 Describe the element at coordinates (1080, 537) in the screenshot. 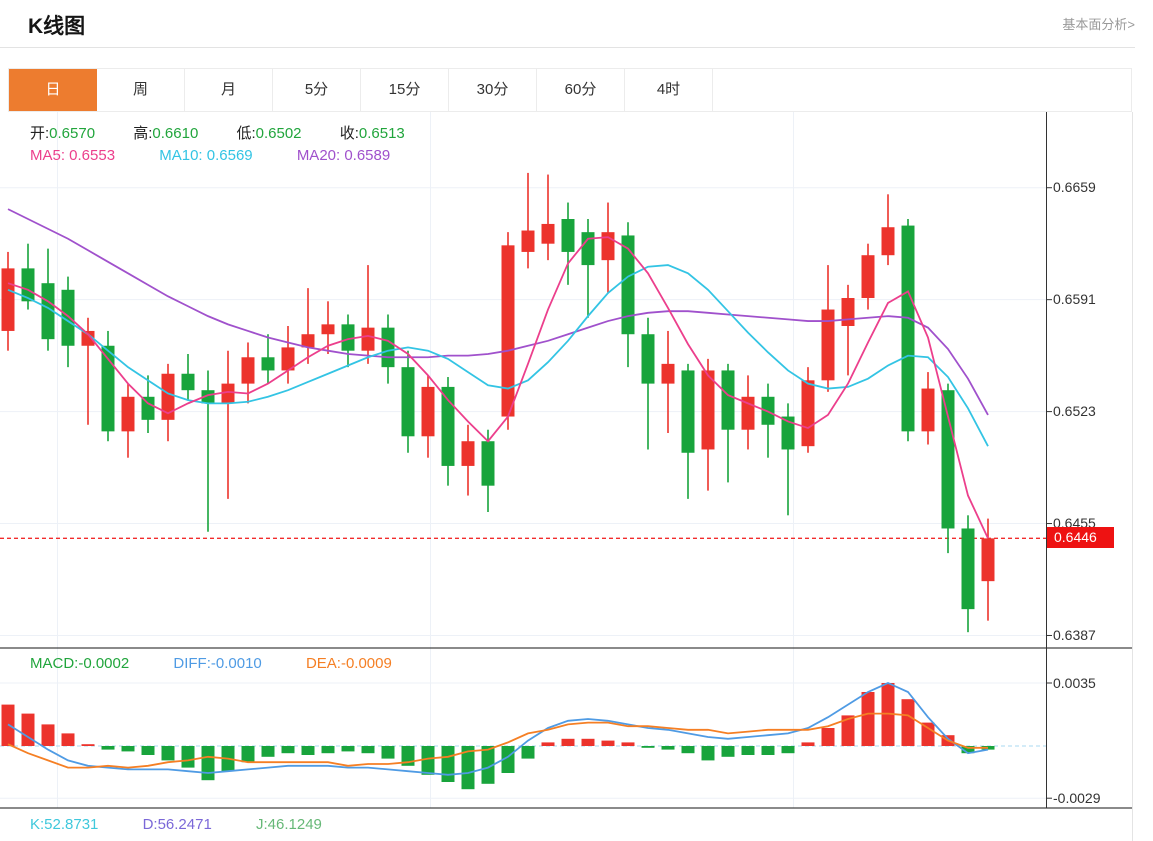

I see `current-price-badge: 0.6446` at that location.